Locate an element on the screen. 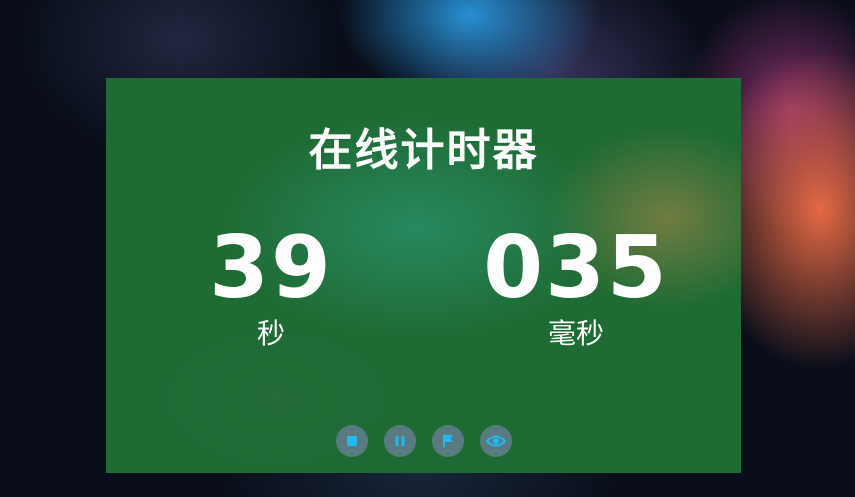  seconds-label: 秒 is located at coordinates (270, 333).